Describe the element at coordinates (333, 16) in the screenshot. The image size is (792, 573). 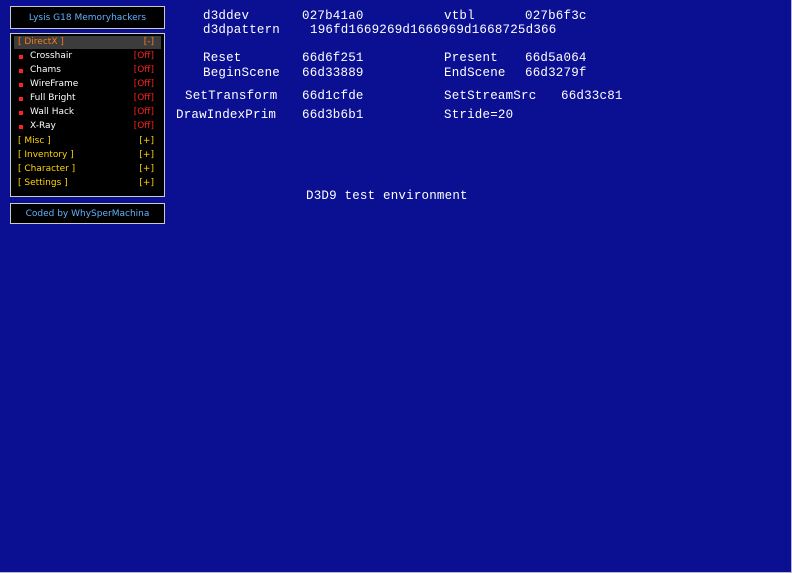
I see `d3ddev-value: 027b41a0` at that location.